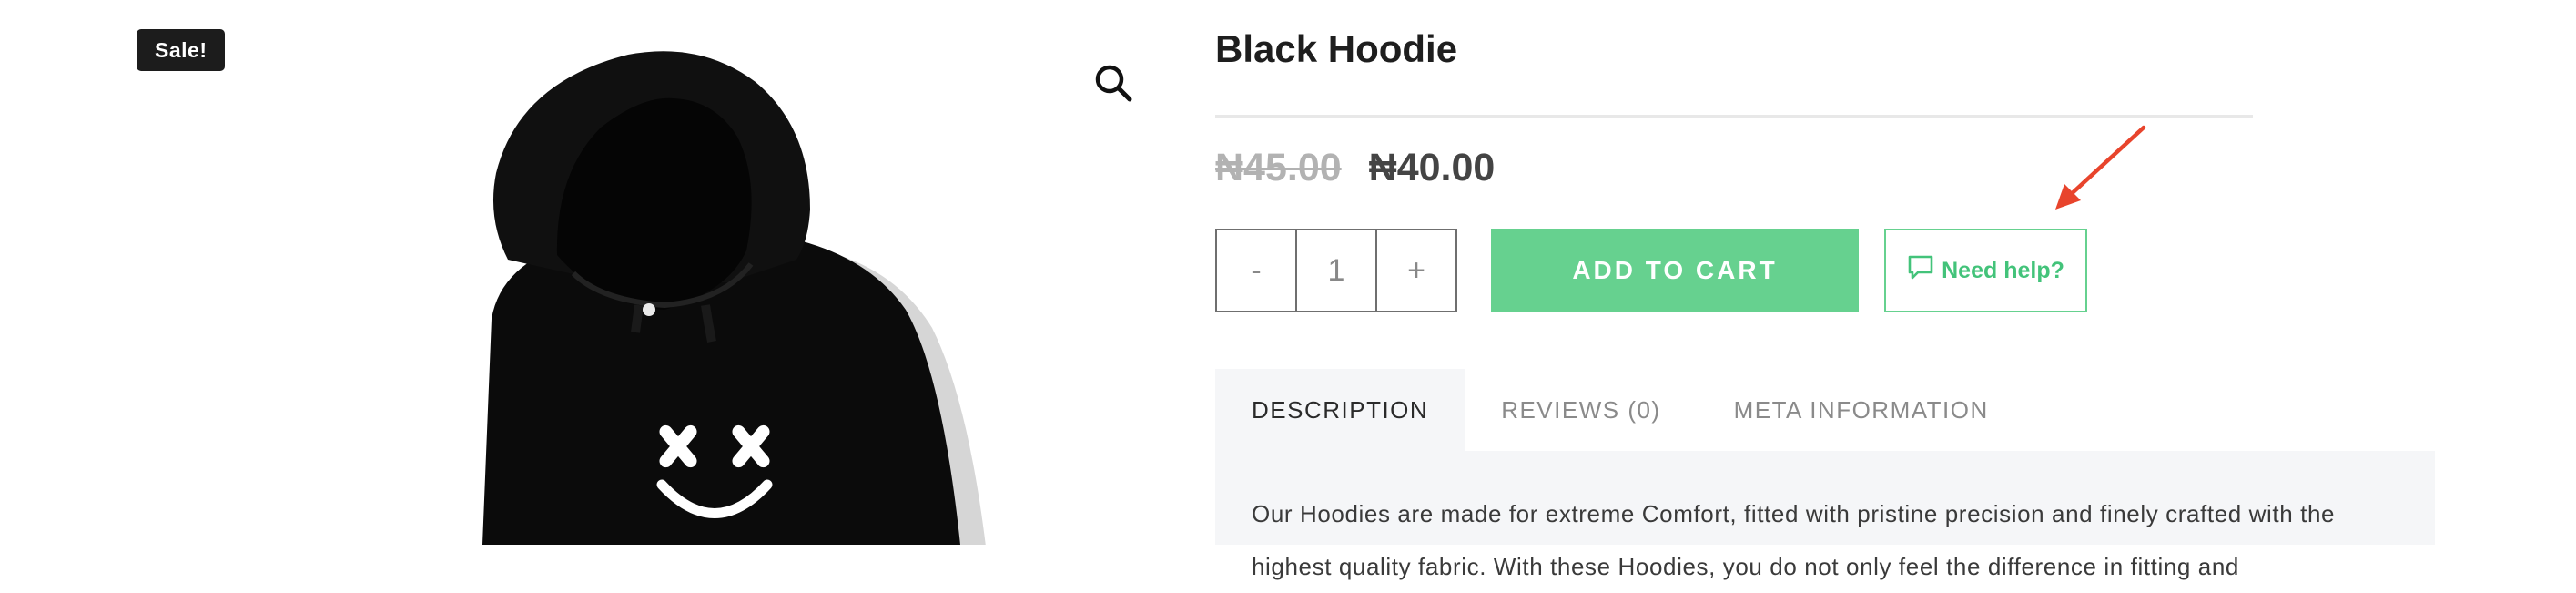 Image resolution: width=2576 pixels, height=593 pixels. What do you see at coordinates (1416, 270) in the screenshot?
I see `quantity-increase-button: +` at bounding box center [1416, 270].